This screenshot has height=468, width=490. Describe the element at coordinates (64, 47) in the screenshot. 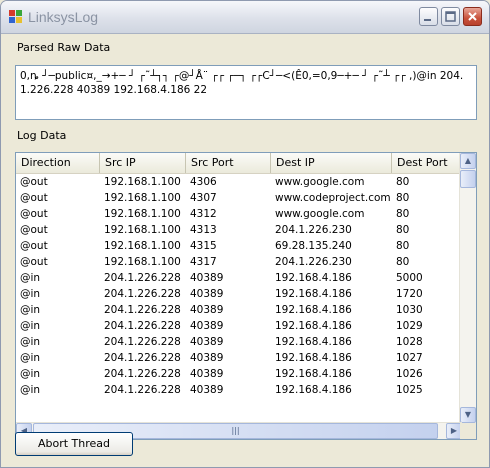

I see `raw-data-label: Parsed Raw Data` at that location.